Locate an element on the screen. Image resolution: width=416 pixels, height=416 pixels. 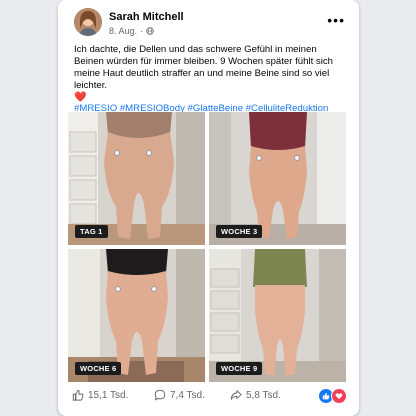
author-name: Sarah Mitchell is located at coordinates (146, 17).